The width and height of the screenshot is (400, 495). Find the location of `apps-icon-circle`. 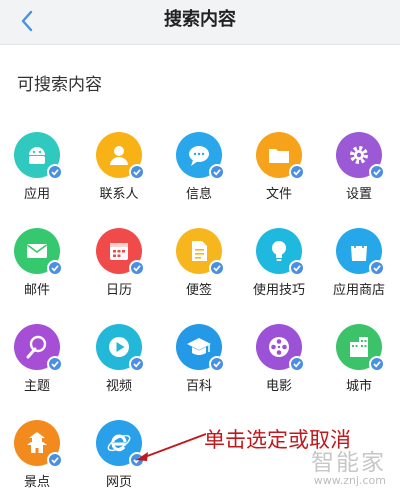

apps-icon-circle is located at coordinates (38, 156).